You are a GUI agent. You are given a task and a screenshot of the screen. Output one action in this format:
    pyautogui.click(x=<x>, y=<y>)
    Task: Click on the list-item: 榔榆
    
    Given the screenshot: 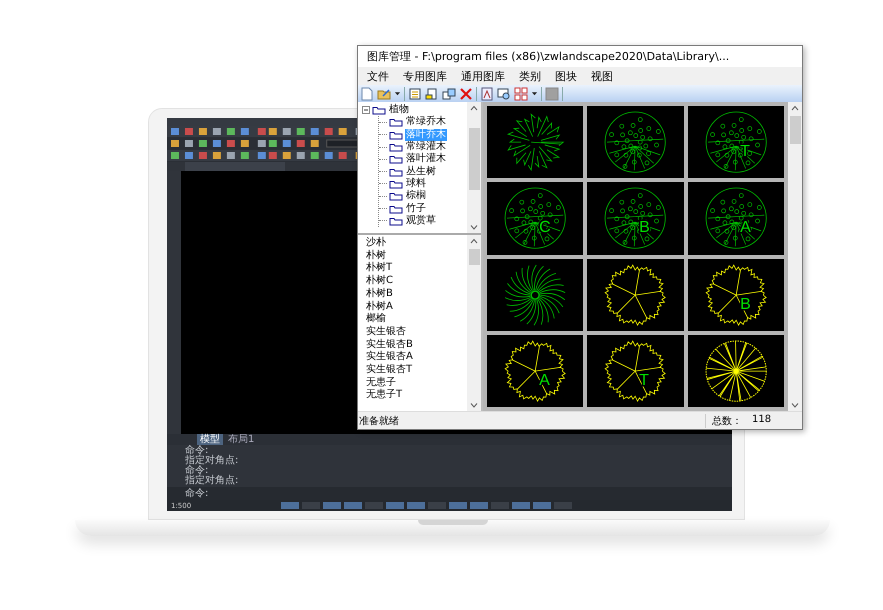 What is the action you would take?
    pyautogui.click(x=416, y=319)
    